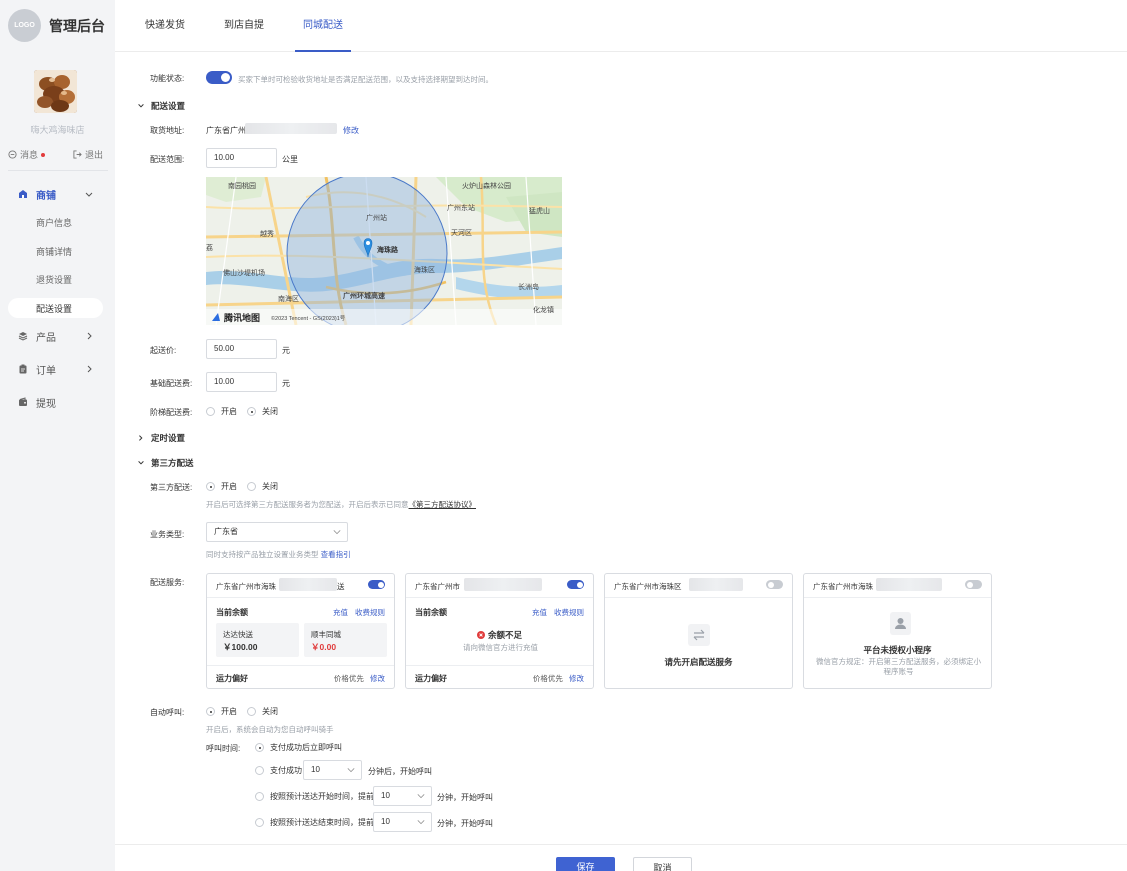  Describe the element at coordinates (241, 349) in the screenshot. I see `min-price-input: 50.00` at that location.